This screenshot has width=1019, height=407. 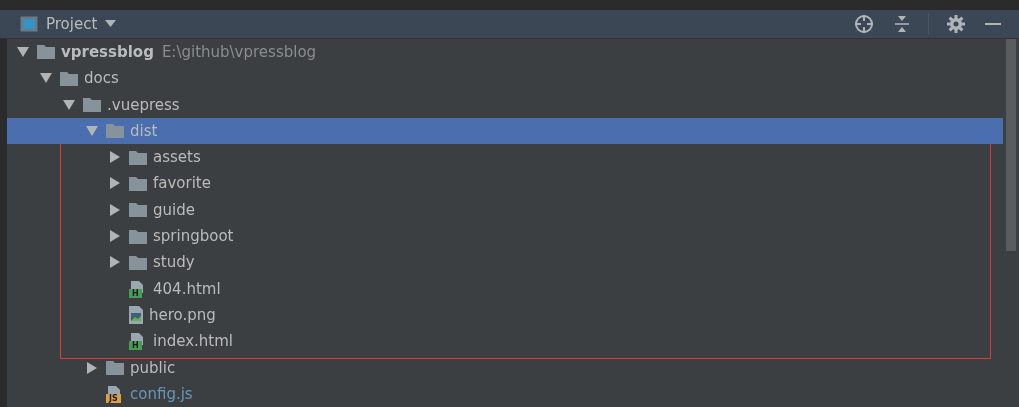 What do you see at coordinates (111, 24) in the screenshot?
I see `dropdown-caret-icon` at bounding box center [111, 24].